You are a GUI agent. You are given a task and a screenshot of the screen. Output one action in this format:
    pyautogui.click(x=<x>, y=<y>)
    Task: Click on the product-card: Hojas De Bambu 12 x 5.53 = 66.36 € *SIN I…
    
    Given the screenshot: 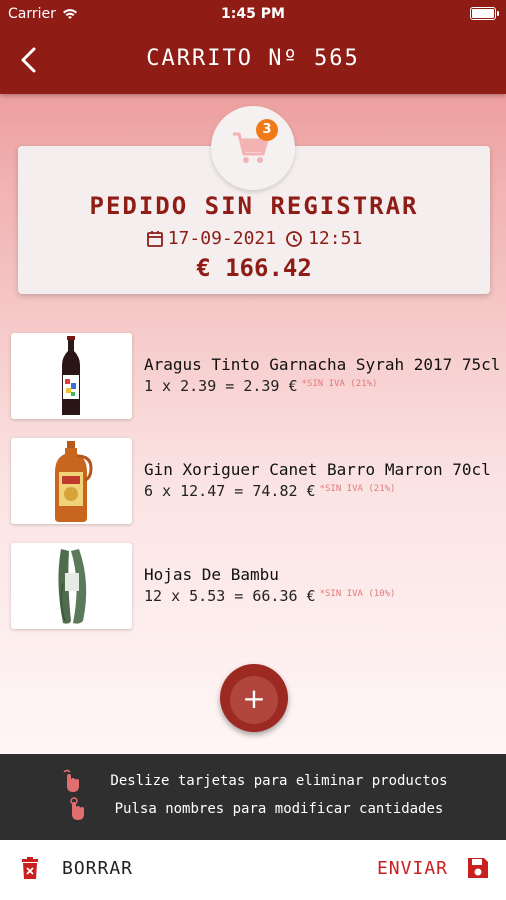 What is the action you would take?
    pyautogui.click(x=253, y=588)
    